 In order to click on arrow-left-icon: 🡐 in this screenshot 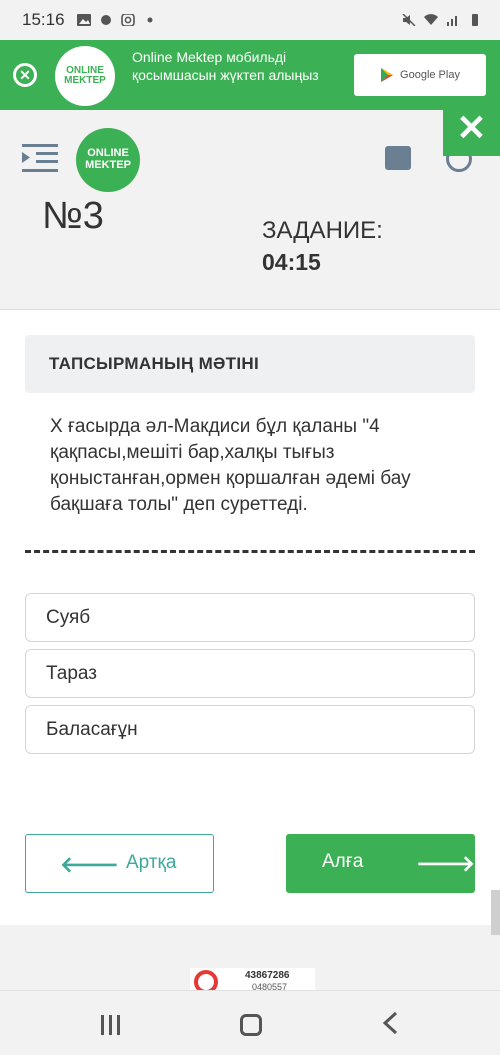, I will do `click(89, 864)`.